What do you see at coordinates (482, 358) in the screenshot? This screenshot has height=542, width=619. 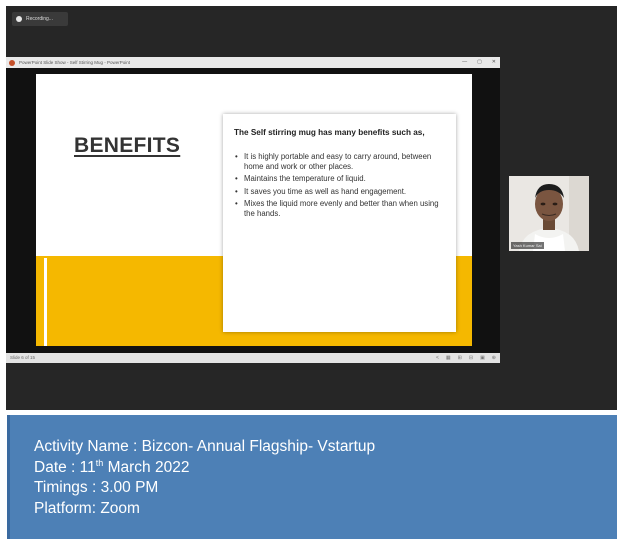 I see `reading-view-icon: ▣` at bounding box center [482, 358].